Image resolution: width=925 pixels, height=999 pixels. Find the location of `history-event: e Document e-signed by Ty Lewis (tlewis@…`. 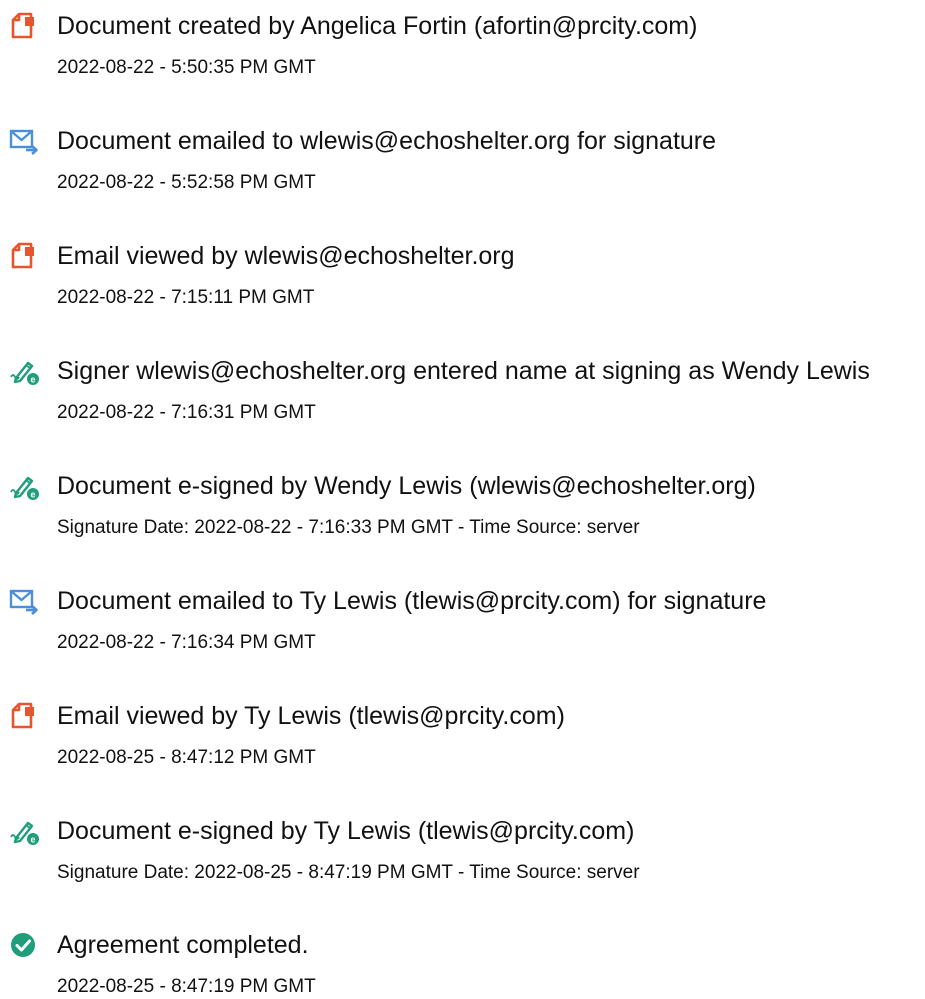

history-event: e Document e-signed by Ty Lewis (tlewis@… is located at coordinates (462, 845).